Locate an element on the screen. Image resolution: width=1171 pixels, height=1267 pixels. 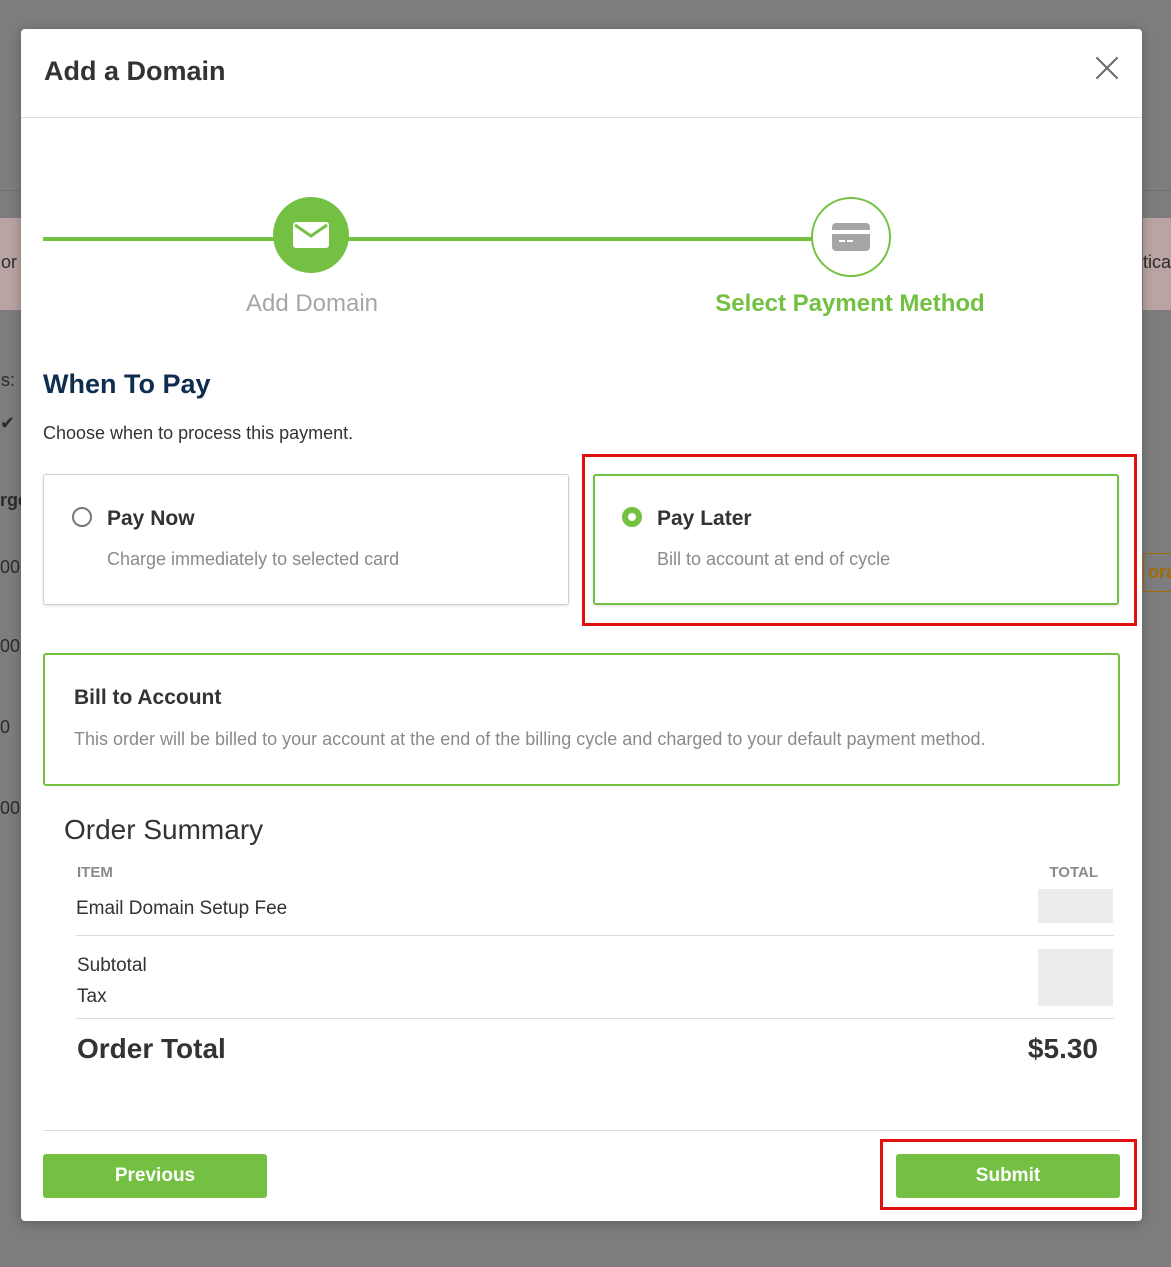
step-select-payment is located at coordinates (851, 237).